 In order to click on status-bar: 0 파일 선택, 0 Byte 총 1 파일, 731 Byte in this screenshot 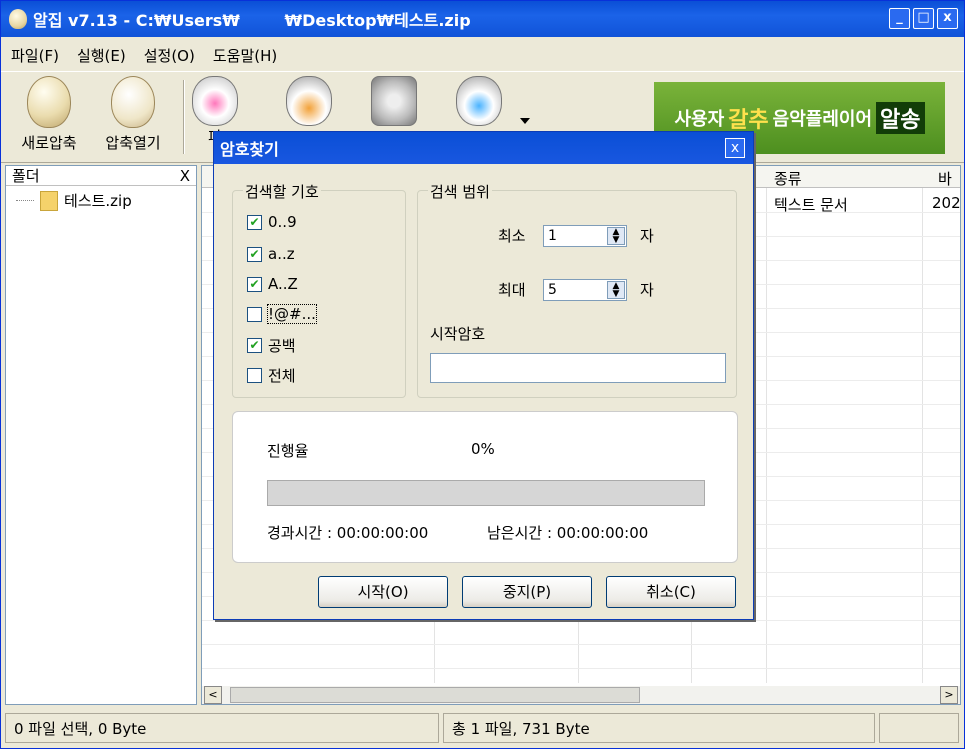, I will do `click(482, 728)`.